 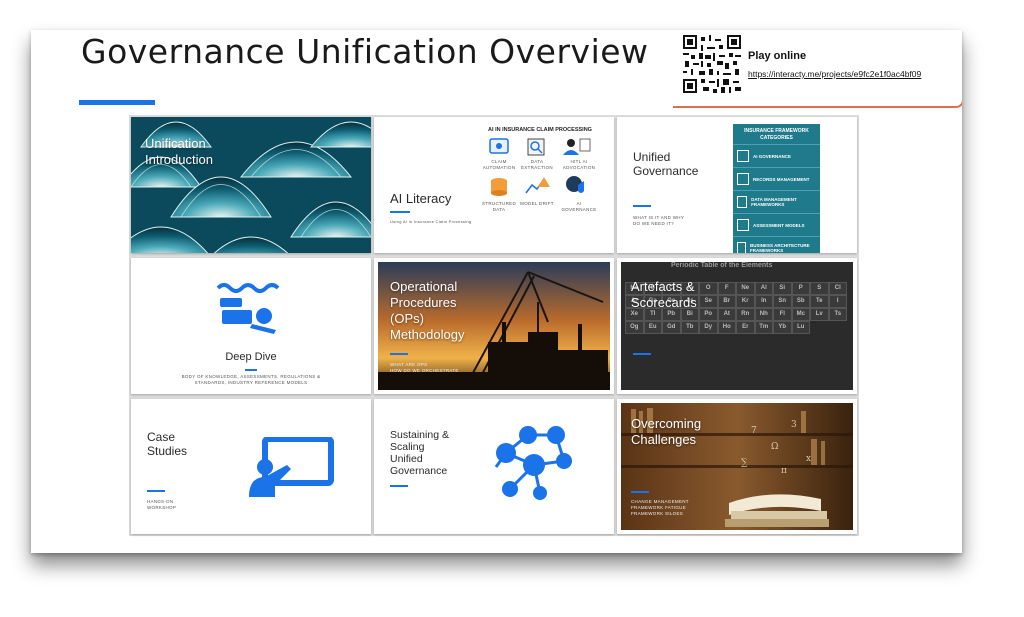 What do you see at coordinates (579, 206) in the screenshot?
I see `diagram-label: AI GOVERNANCE` at bounding box center [579, 206].